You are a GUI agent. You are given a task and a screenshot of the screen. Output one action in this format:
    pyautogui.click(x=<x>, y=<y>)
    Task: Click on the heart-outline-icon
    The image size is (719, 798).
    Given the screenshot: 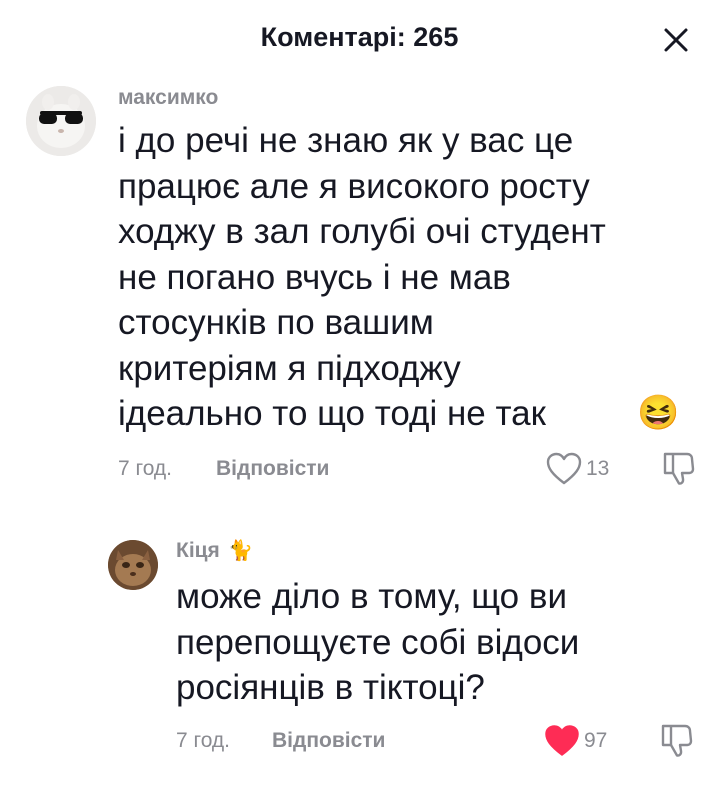 What is the action you would take?
    pyautogui.click(x=564, y=469)
    